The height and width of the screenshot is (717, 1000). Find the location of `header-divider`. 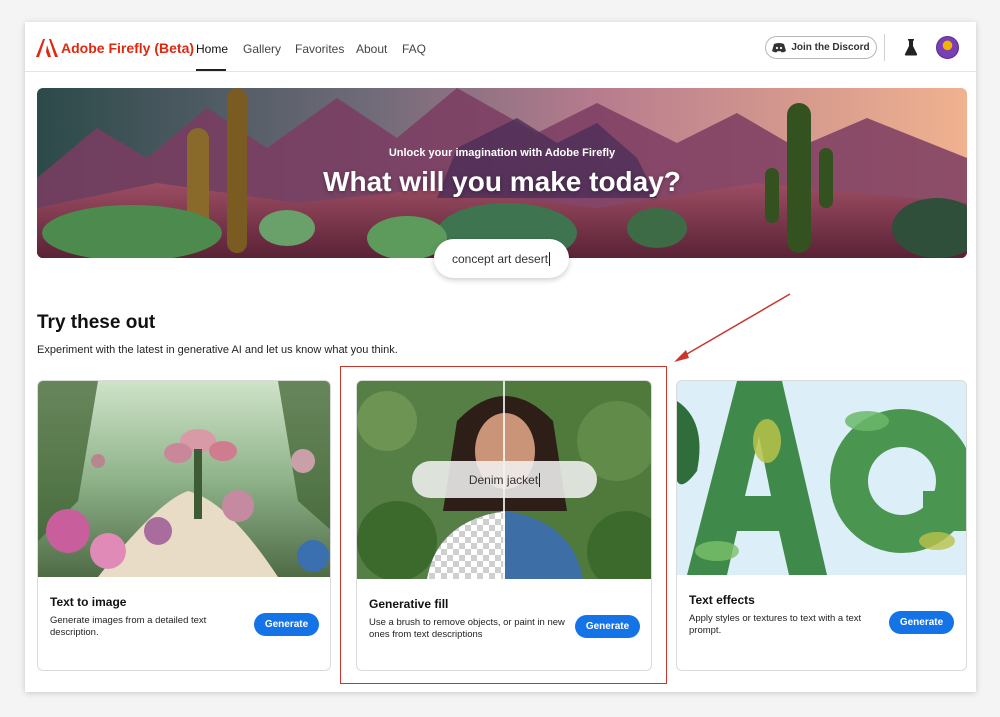

header-divider is located at coordinates (884, 47).